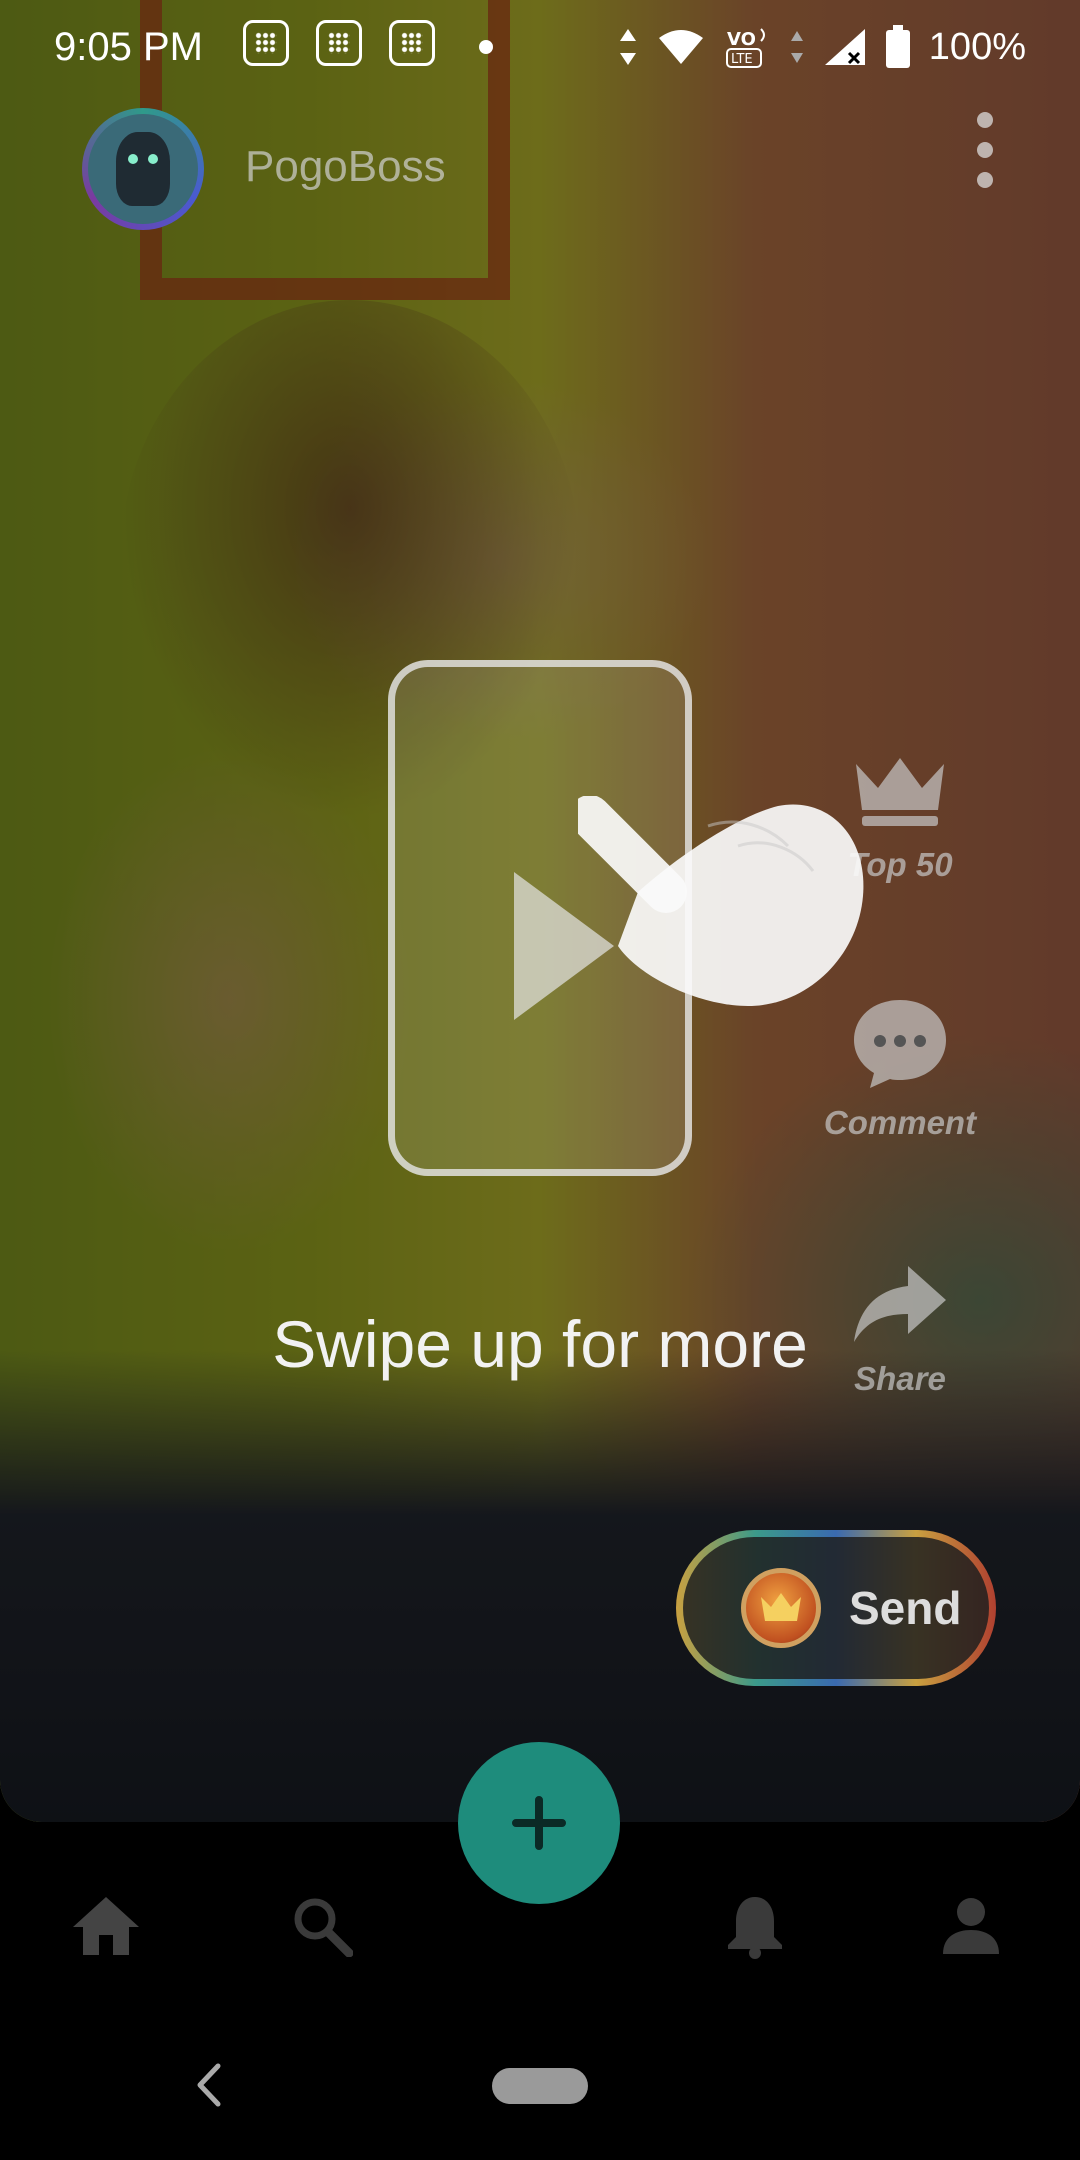 The image size is (1080, 2160). What do you see at coordinates (540, 48) in the screenshot?
I see `status-bar: 9:05 PM VO LTE 100%` at bounding box center [540, 48].